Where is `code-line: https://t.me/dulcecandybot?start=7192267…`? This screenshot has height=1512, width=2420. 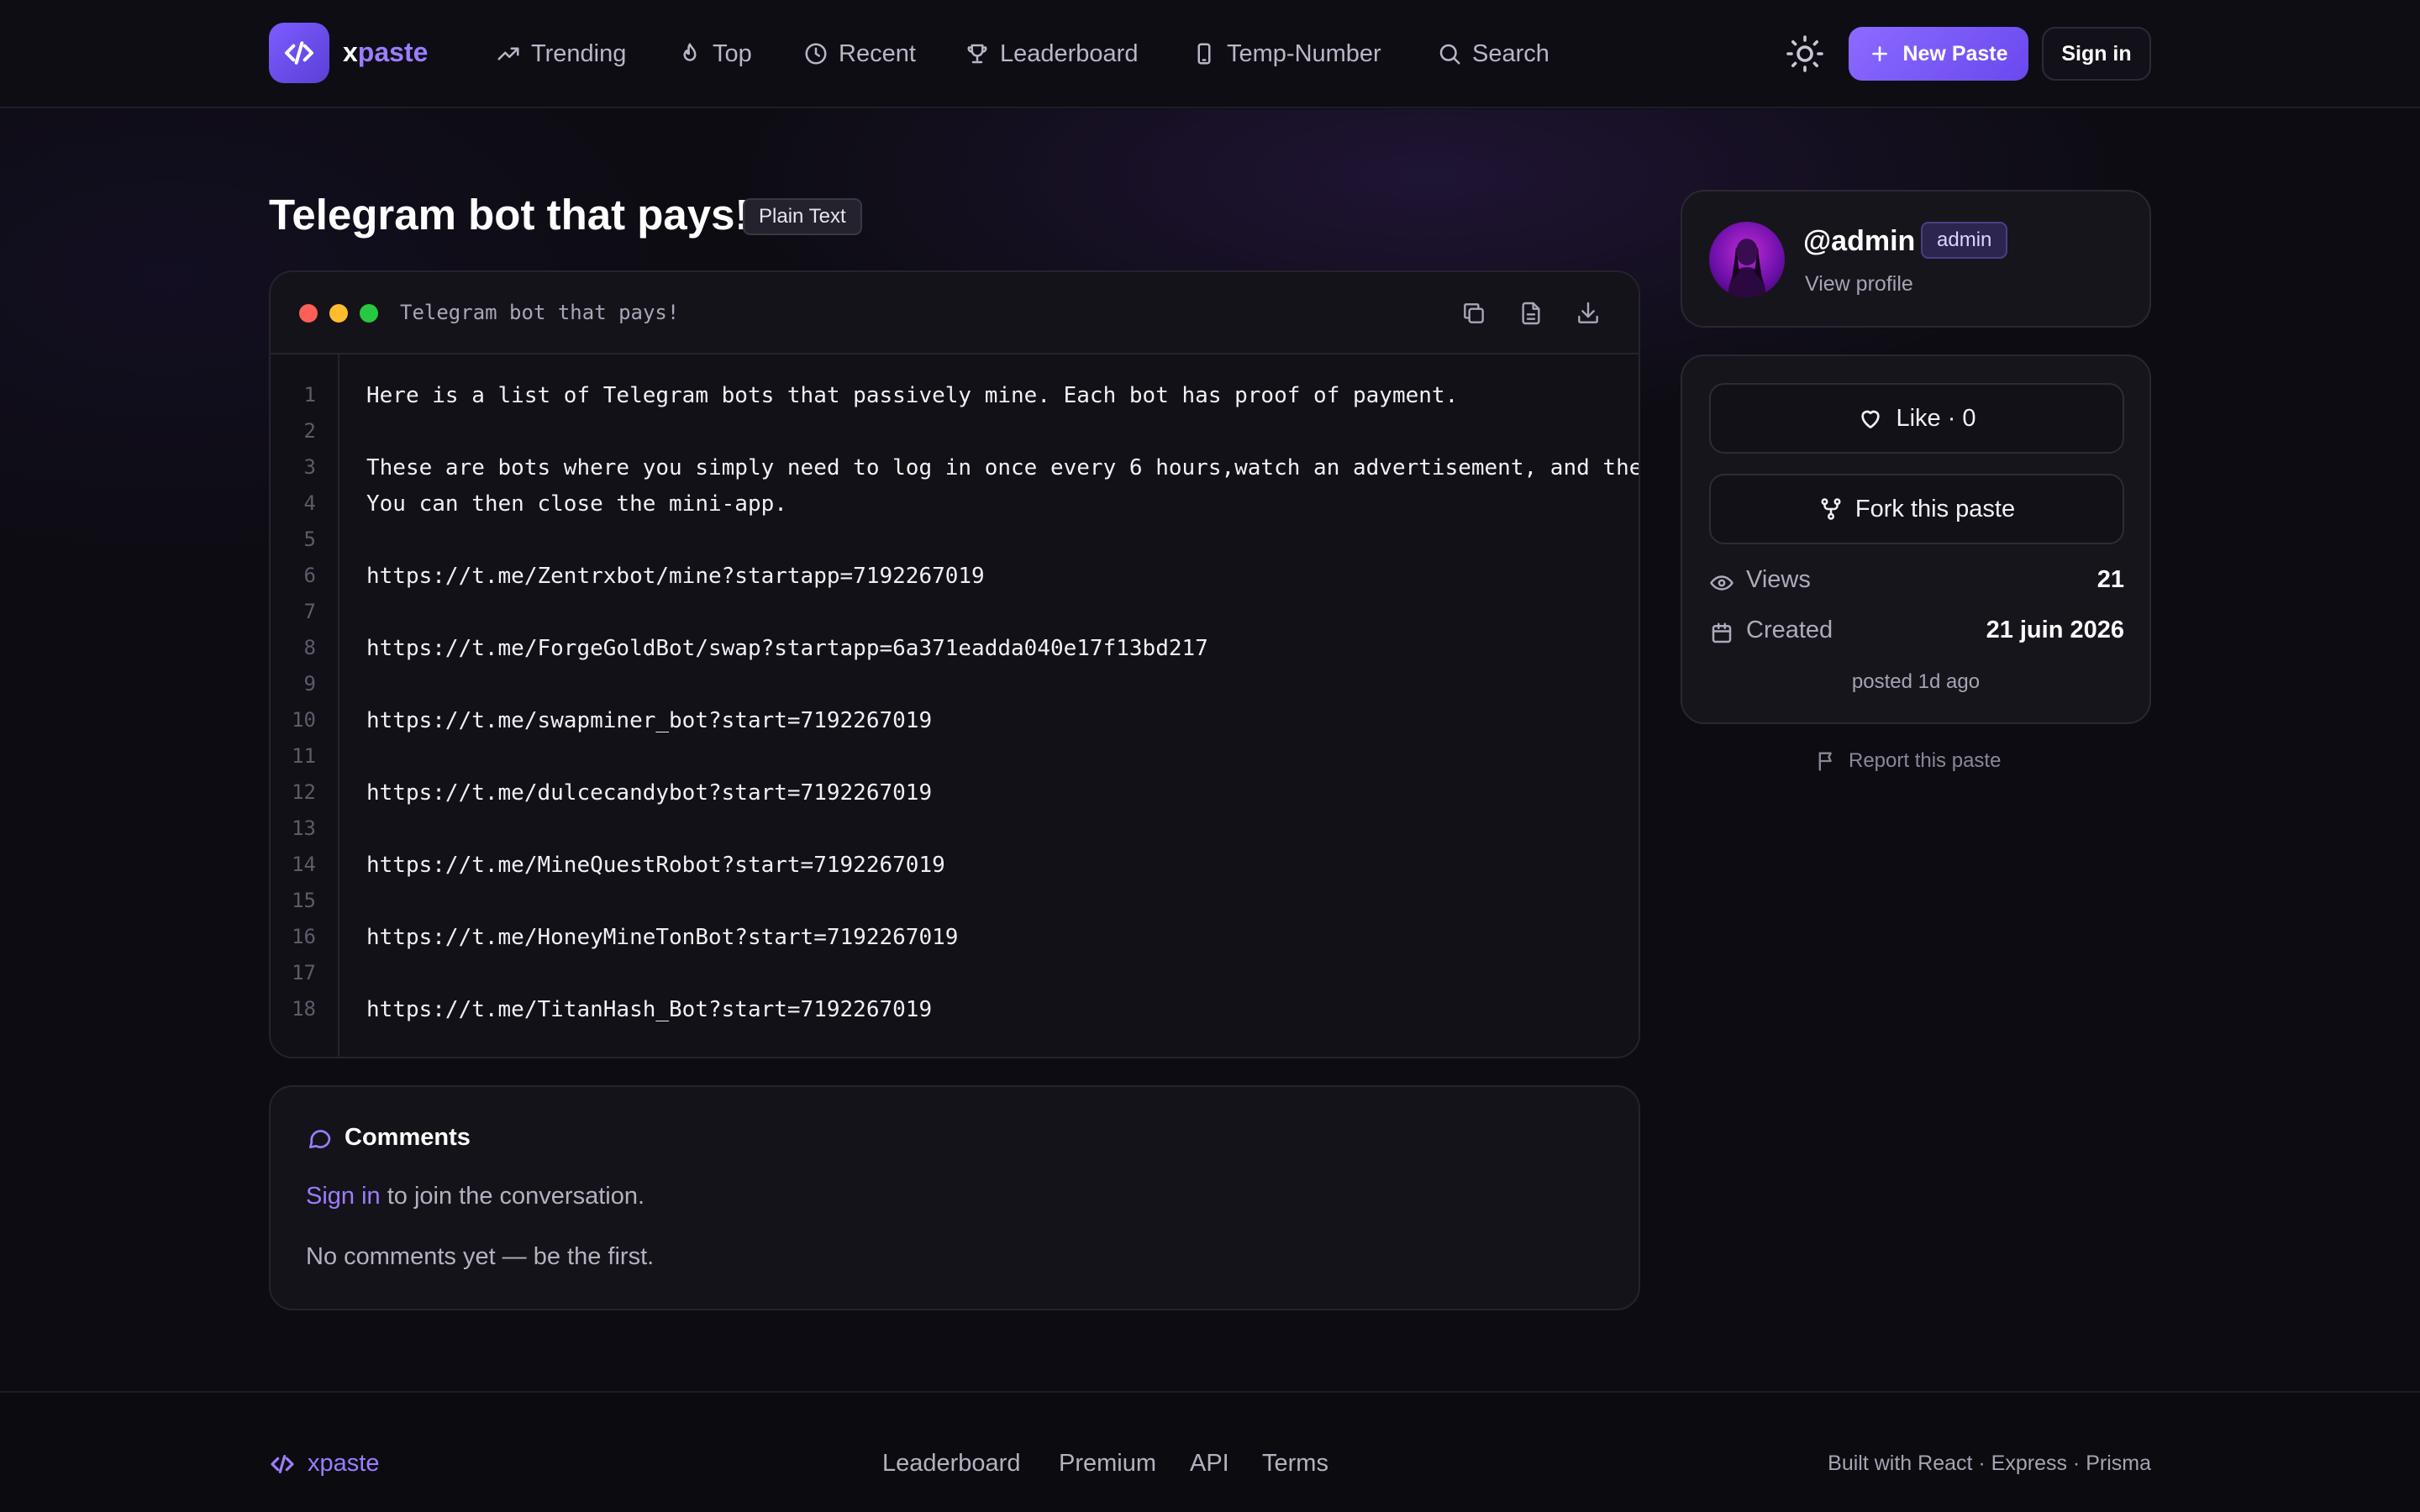 code-line: https://t.me/dulcecandybot?start=7192267… is located at coordinates (649, 793).